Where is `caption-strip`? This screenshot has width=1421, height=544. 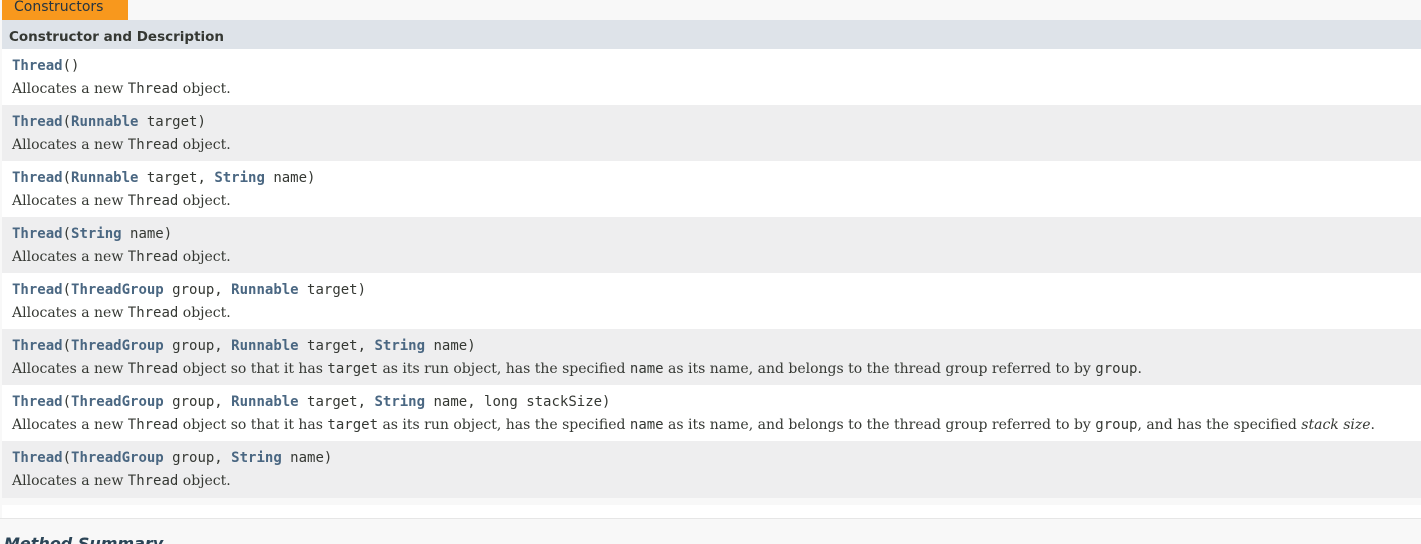 caption-strip is located at coordinates (711, 10).